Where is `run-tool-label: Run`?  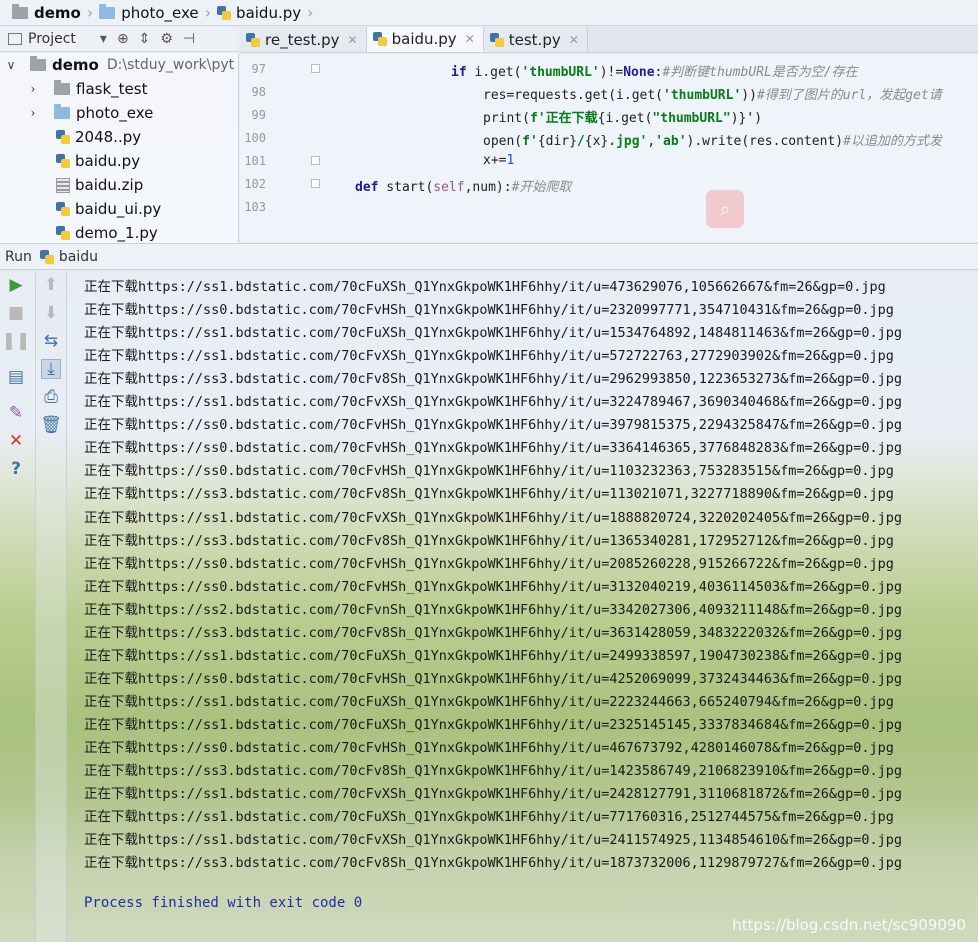 run-tool-label: Run is located at coordinates (18, 256).